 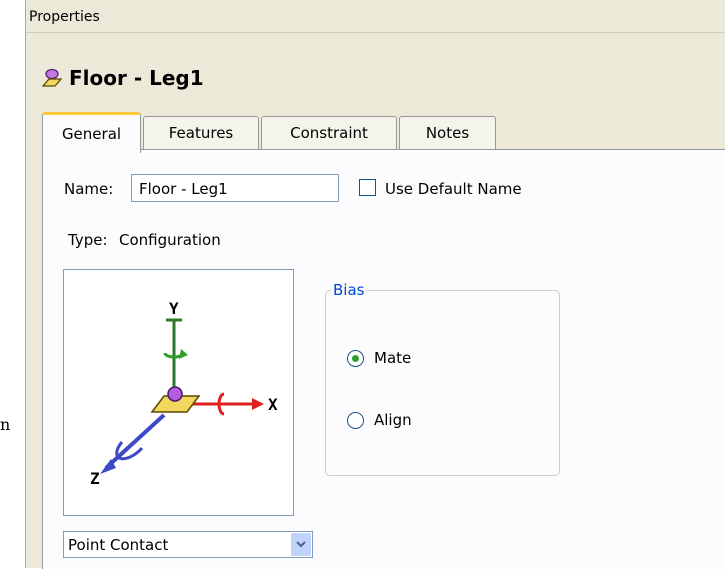 I want to click on type-value: Configuration, so click(x=170, y=240).